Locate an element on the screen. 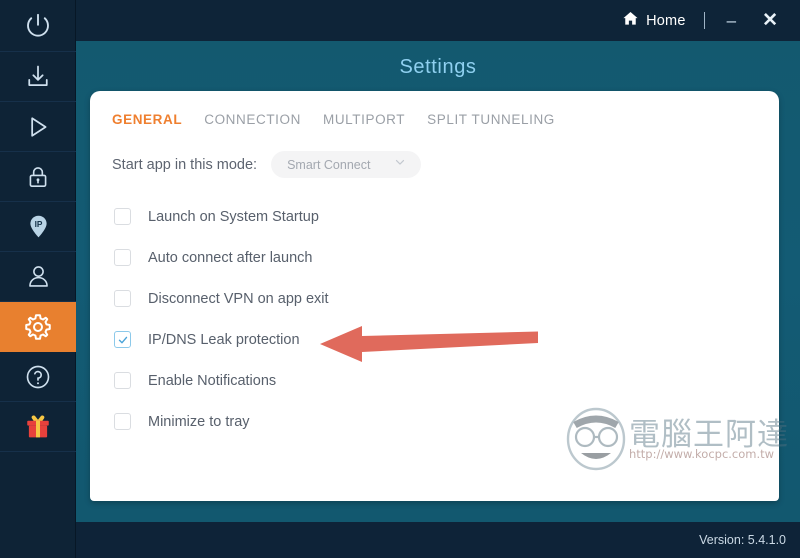  tab-split-tunneling: SPLIT TUNNELING is located at coordinates (491, 121).